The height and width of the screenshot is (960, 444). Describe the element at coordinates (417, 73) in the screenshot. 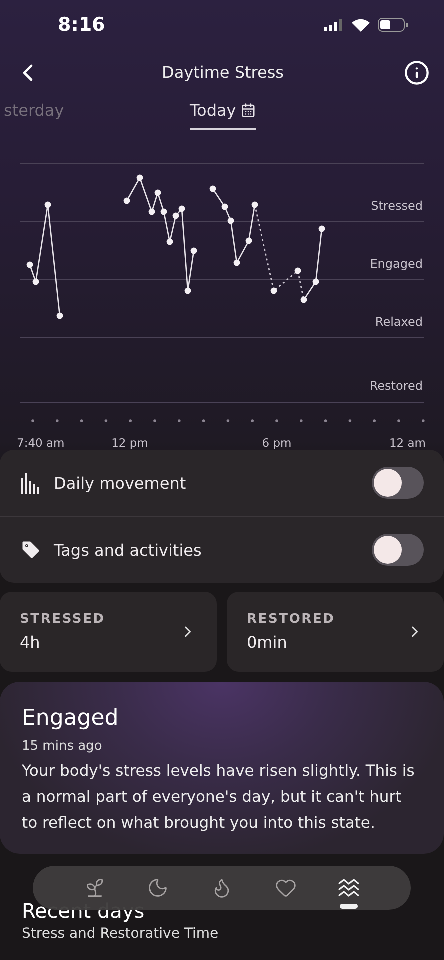

I see `info-icon` at that location.